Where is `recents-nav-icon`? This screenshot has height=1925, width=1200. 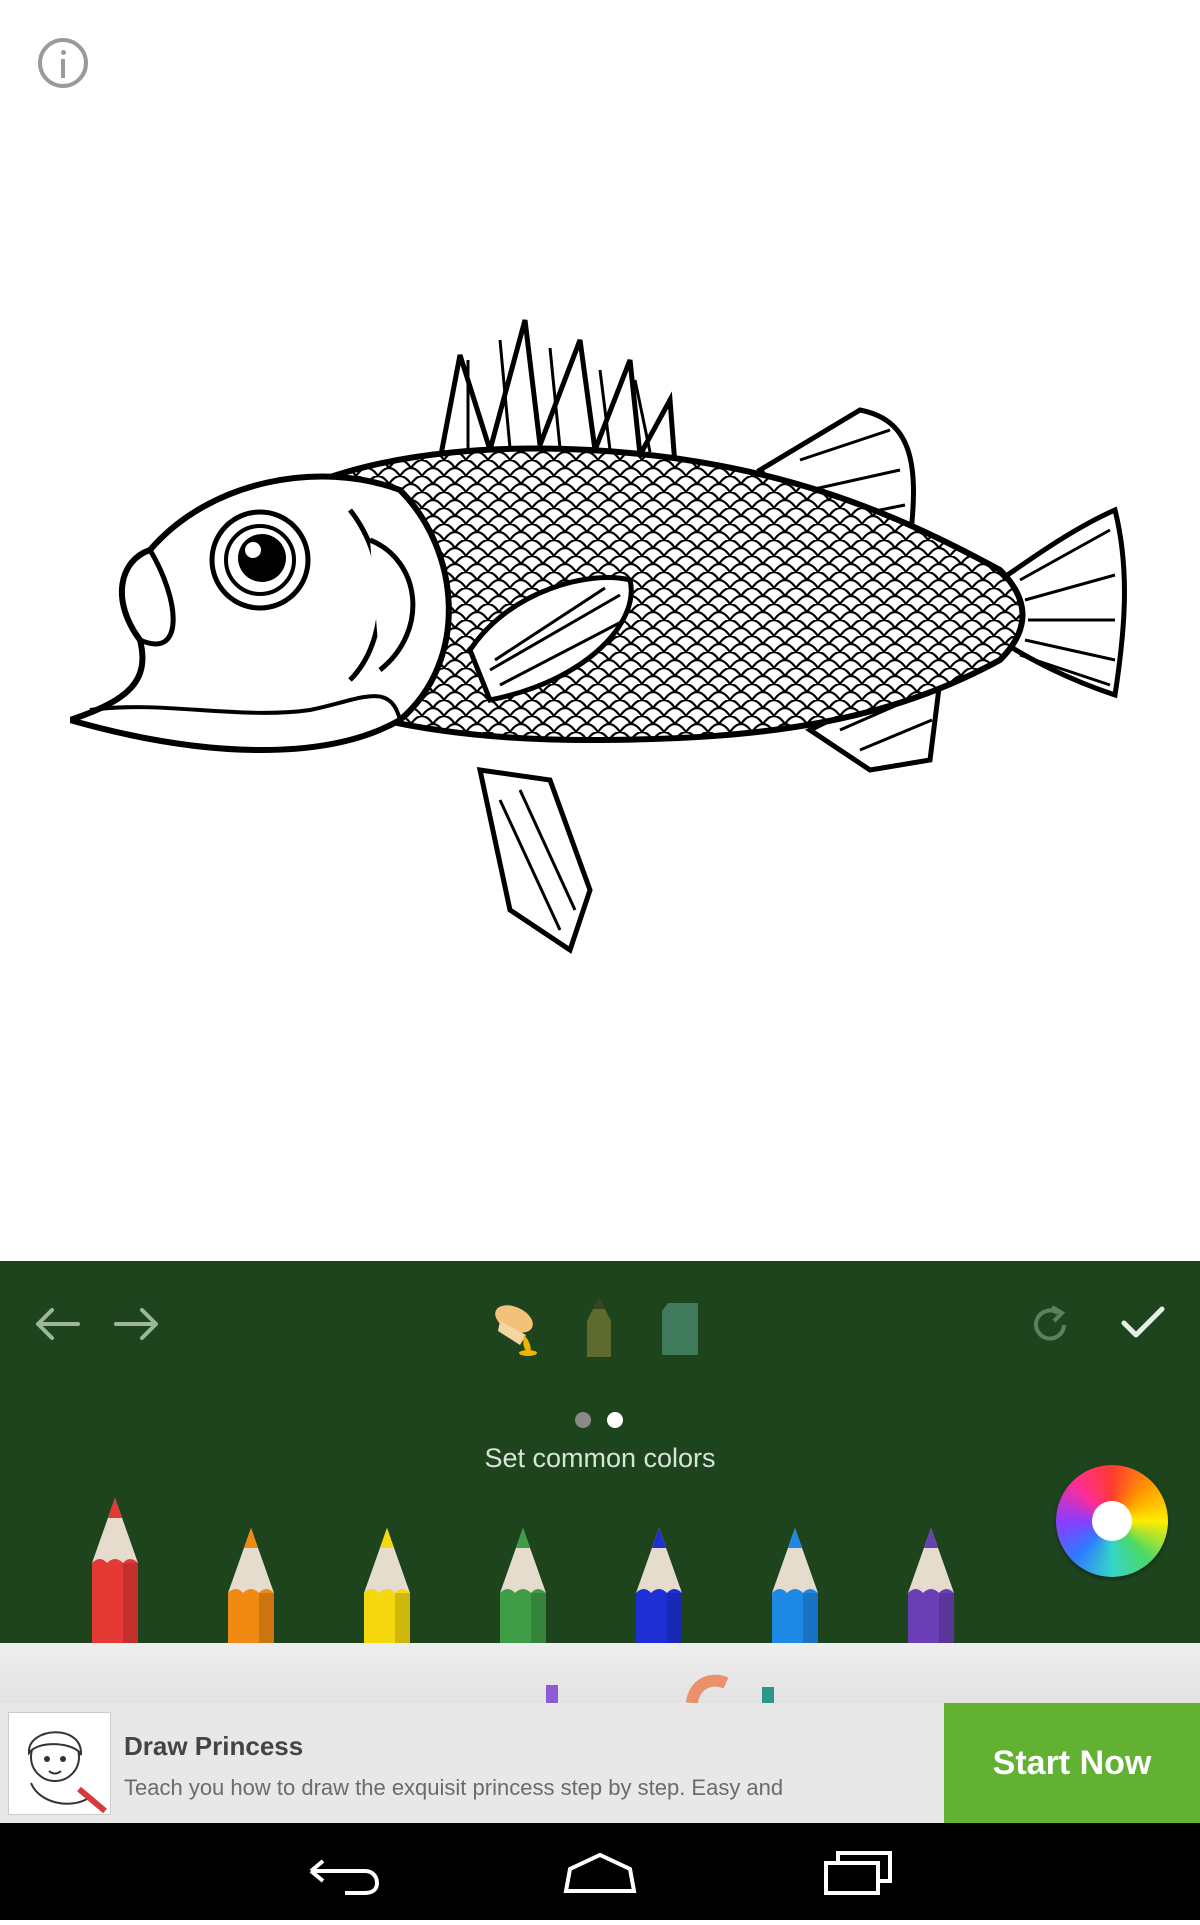 recents-nav-icon is located at coordinates (858, 1871).